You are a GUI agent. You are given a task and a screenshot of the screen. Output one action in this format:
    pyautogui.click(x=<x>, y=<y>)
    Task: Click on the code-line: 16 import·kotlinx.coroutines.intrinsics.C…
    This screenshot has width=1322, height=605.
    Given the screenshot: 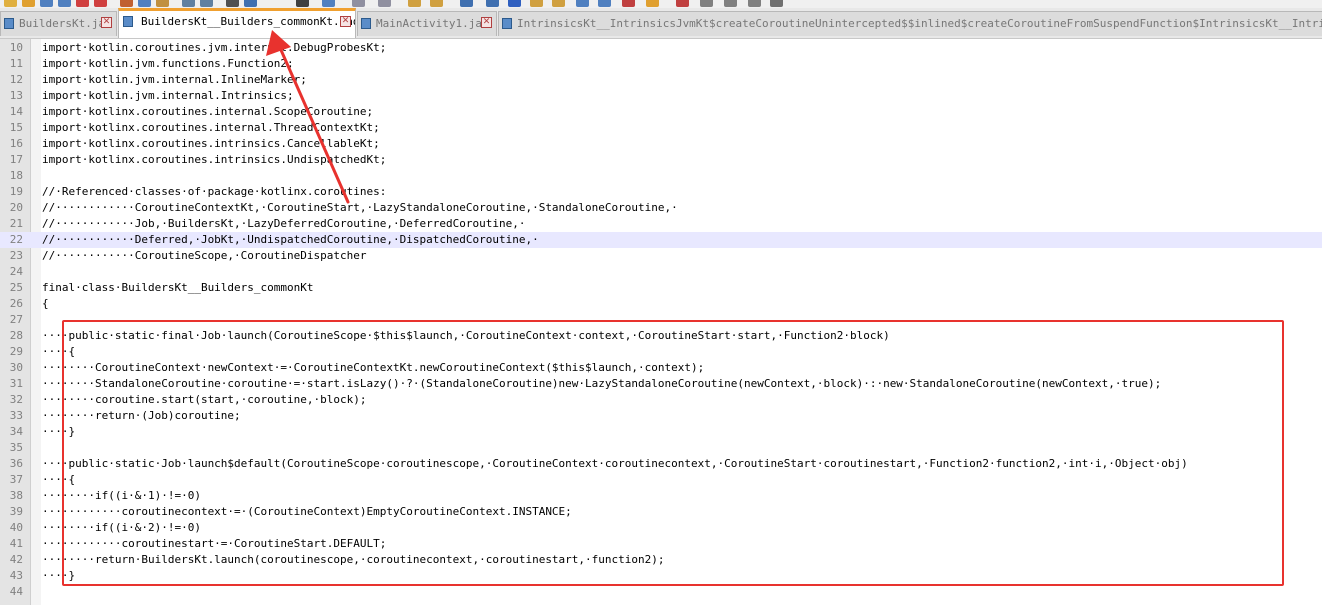 What is the action you would take?
    pyautogui.click(x=661, y=144)
    